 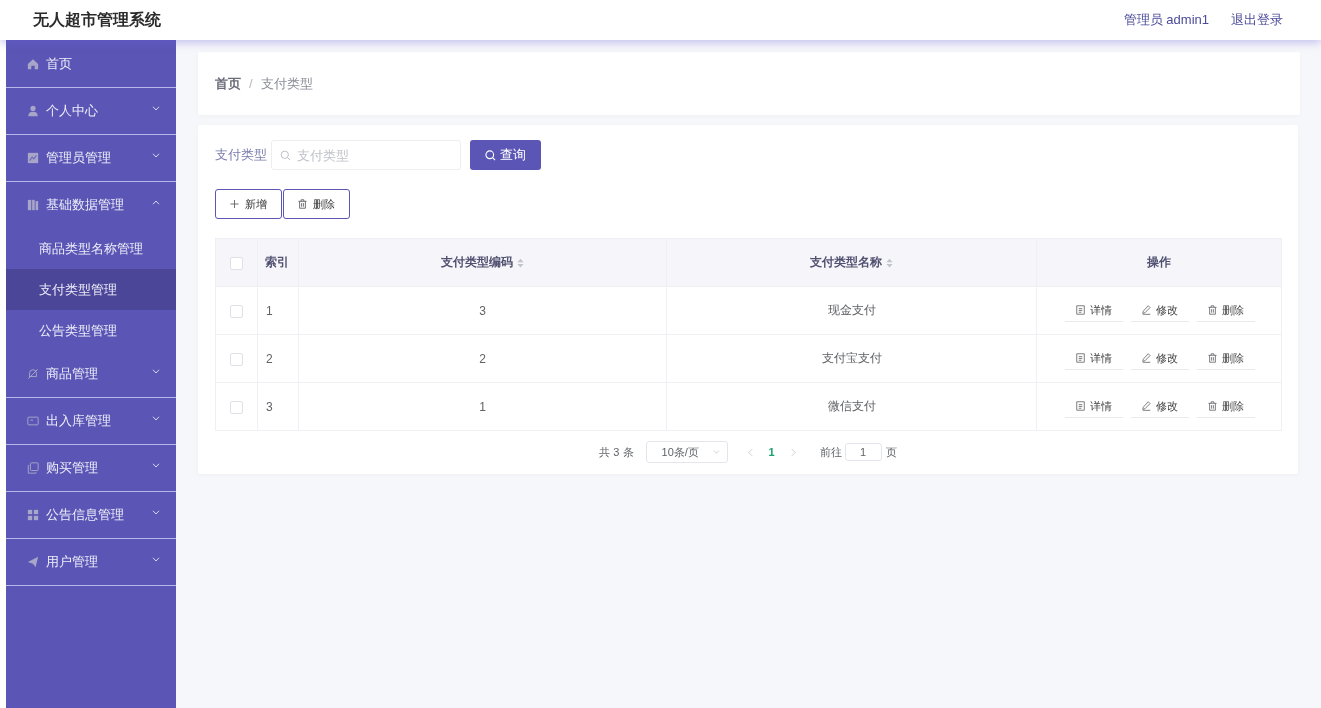 I want to click on menu-item: 用户管理, so click(x=91, y=562).